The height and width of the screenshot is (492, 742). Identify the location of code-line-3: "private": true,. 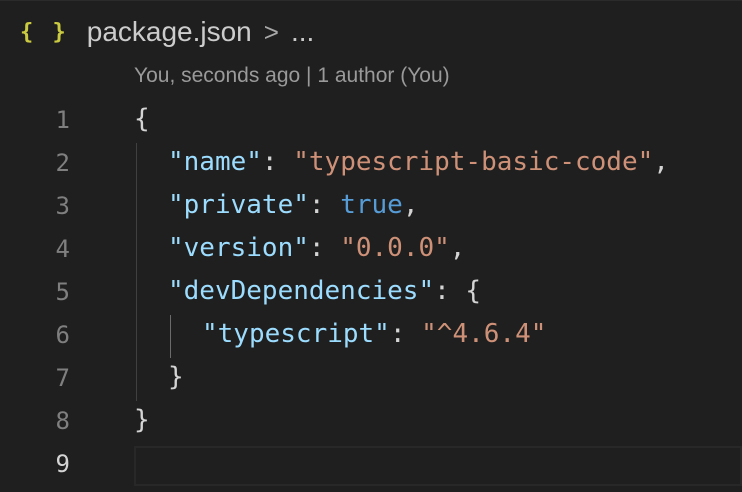
(293, 205).